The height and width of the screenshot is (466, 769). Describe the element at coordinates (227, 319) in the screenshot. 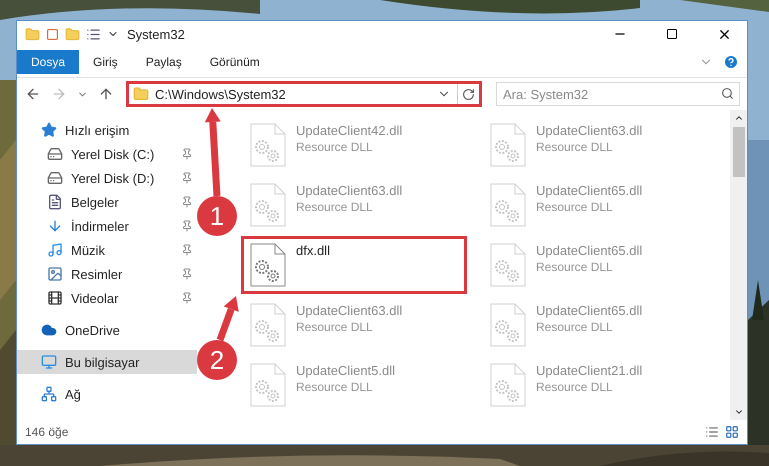

I see `annotation-arrow` at that location.